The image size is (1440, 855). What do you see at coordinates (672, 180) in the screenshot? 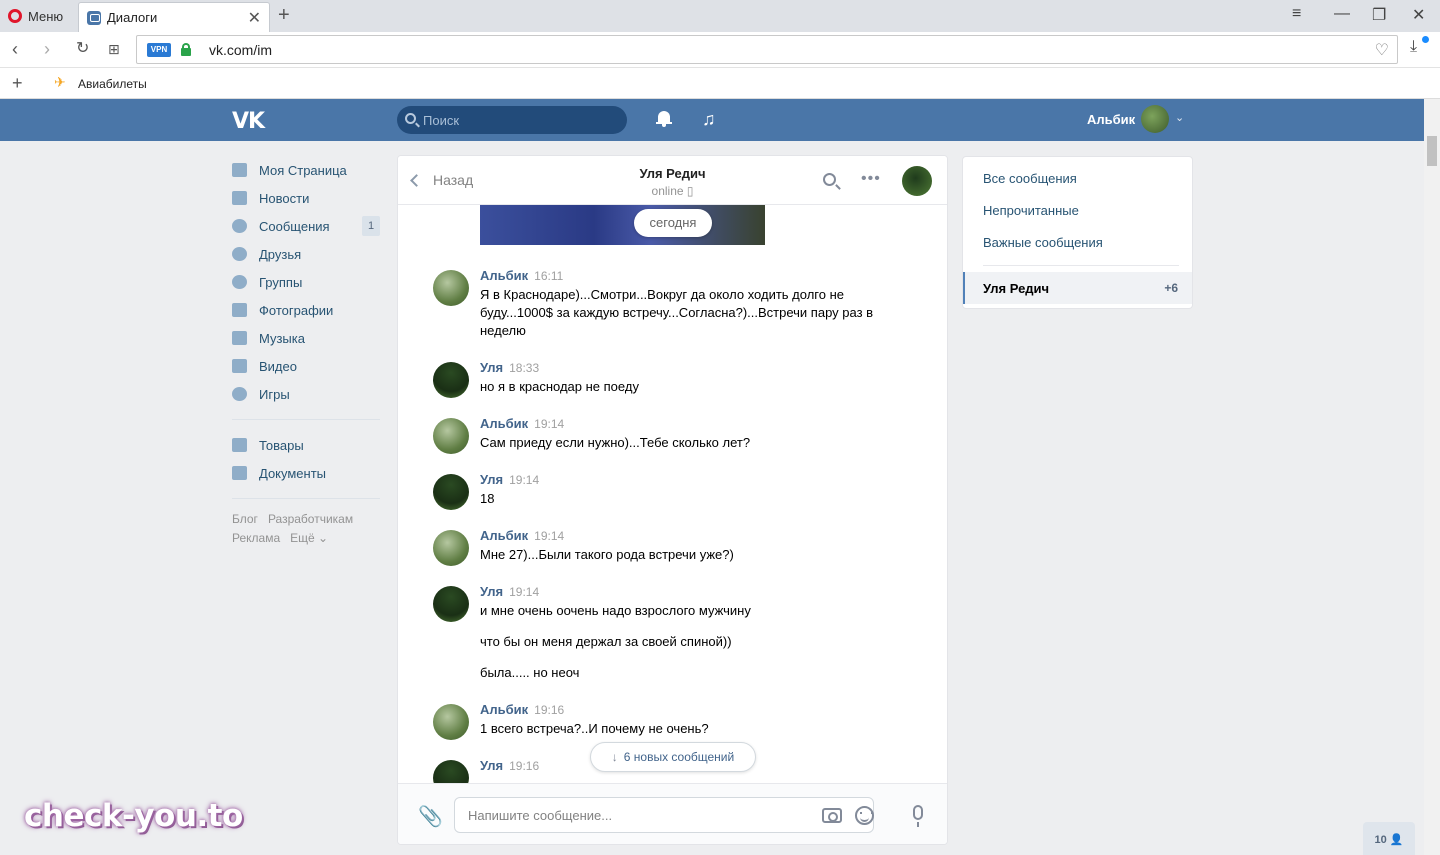
I see `chat-header: Назад Уля Редич online ▯ •••` at bounding box center [672, 180].